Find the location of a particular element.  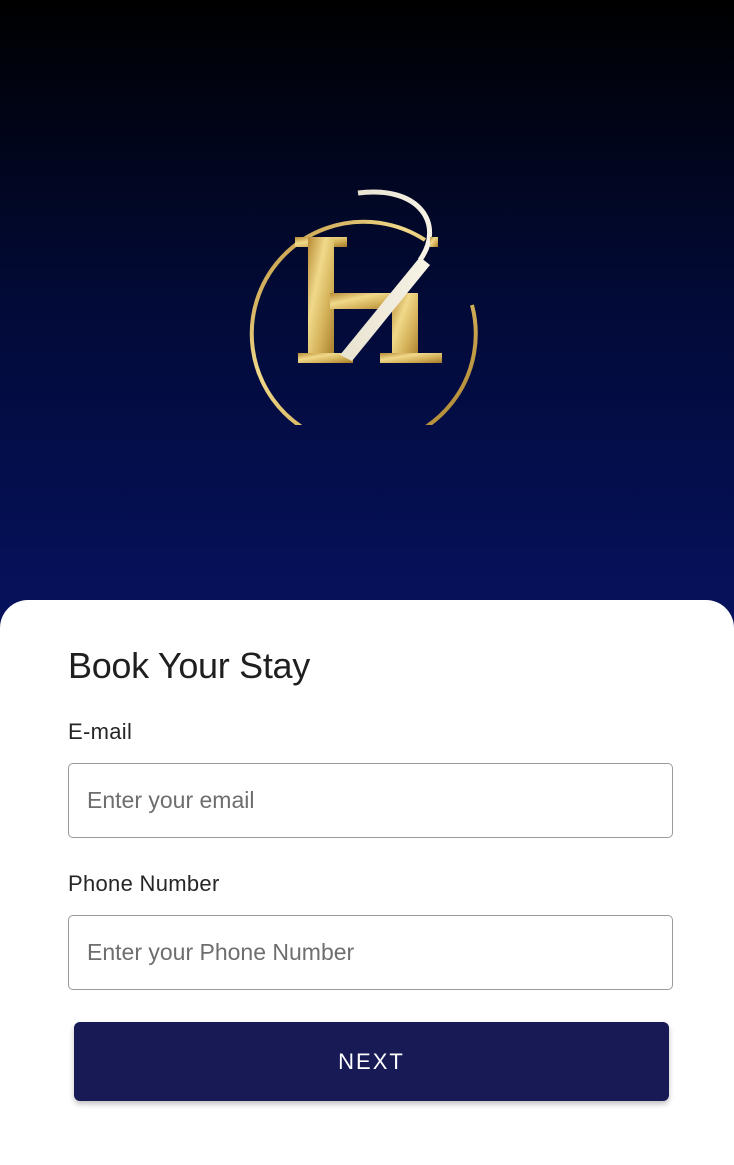

email-field-box is located at coordinates (370, 800).